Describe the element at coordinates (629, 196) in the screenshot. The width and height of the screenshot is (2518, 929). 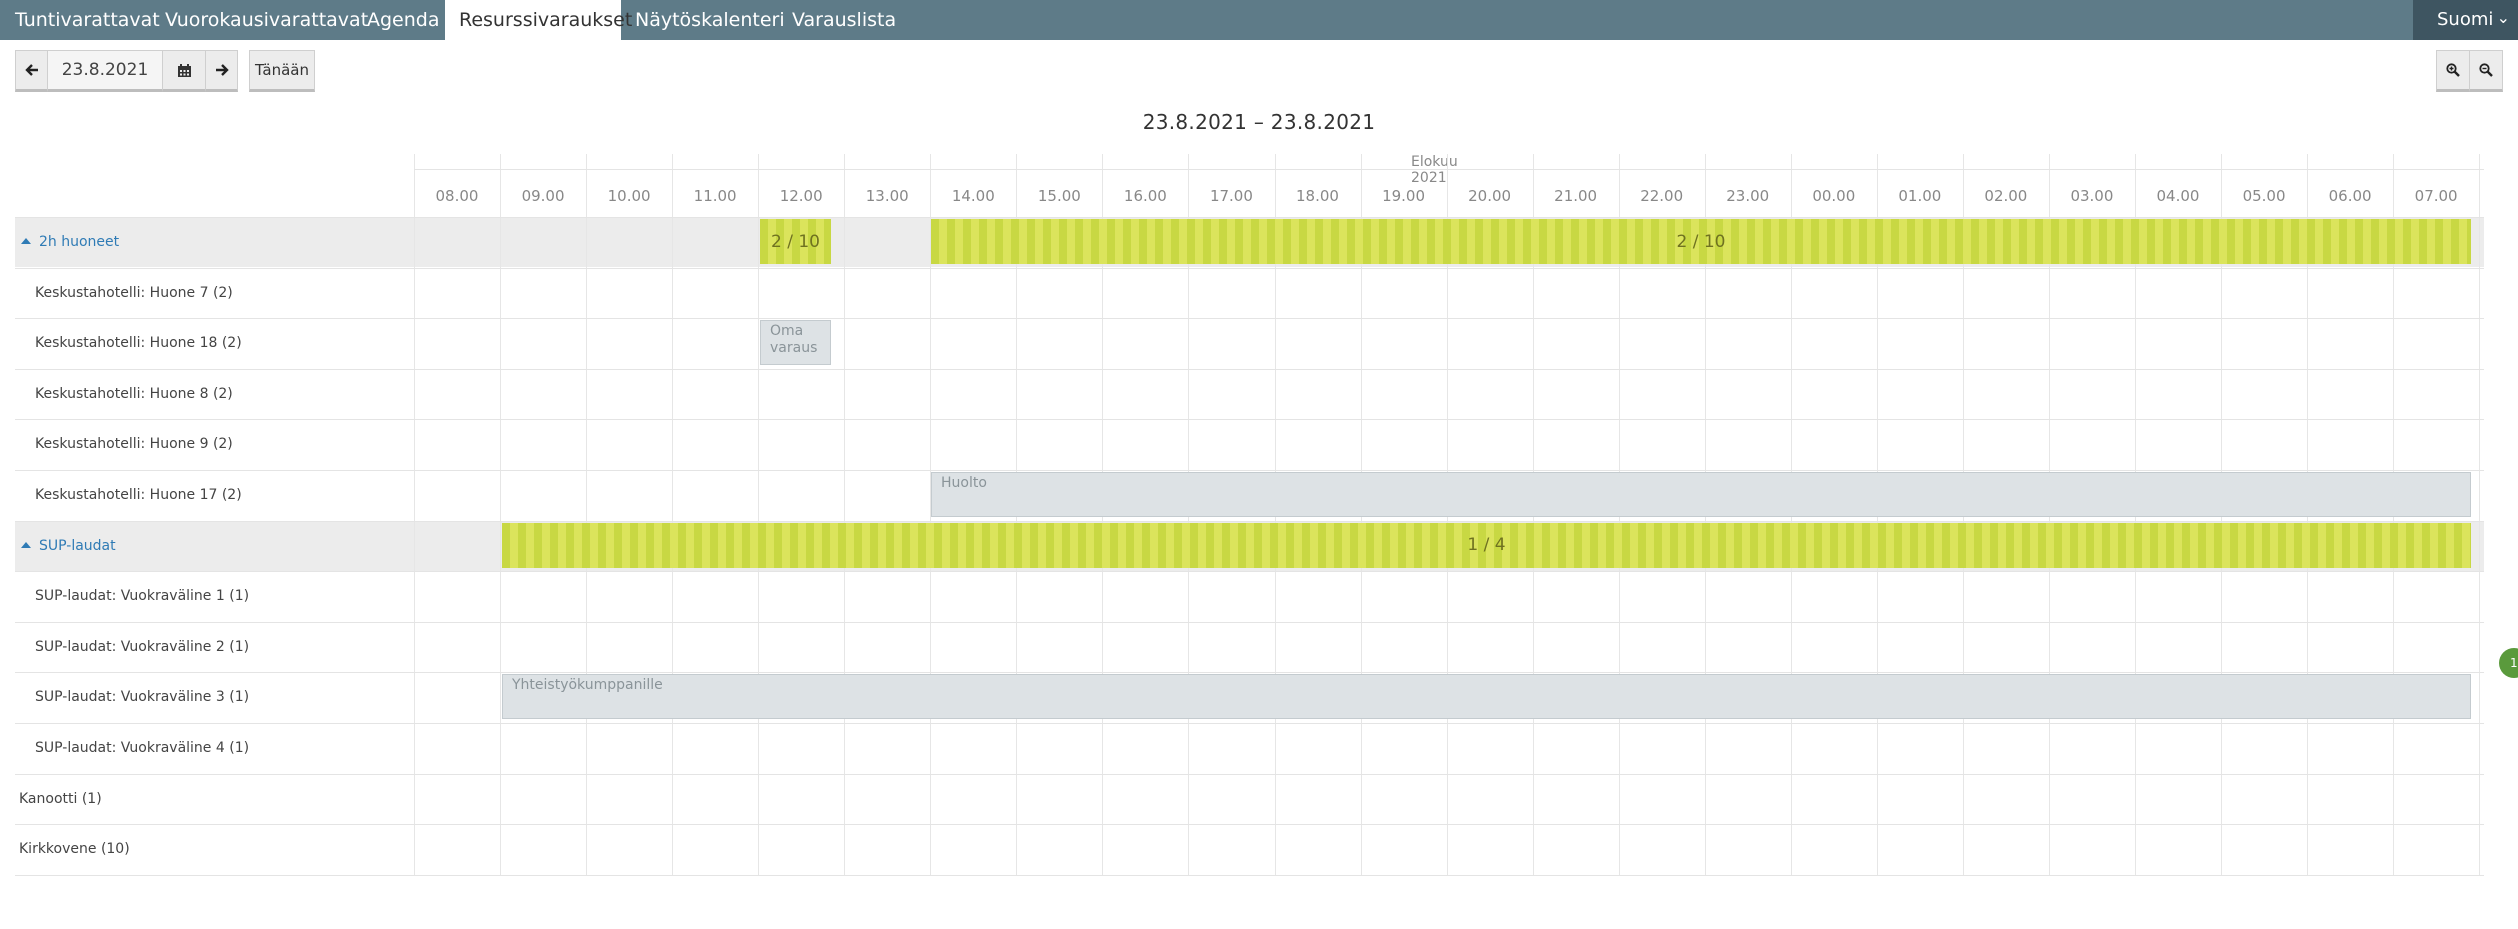
I see `hour-header: 10.00` at that location.